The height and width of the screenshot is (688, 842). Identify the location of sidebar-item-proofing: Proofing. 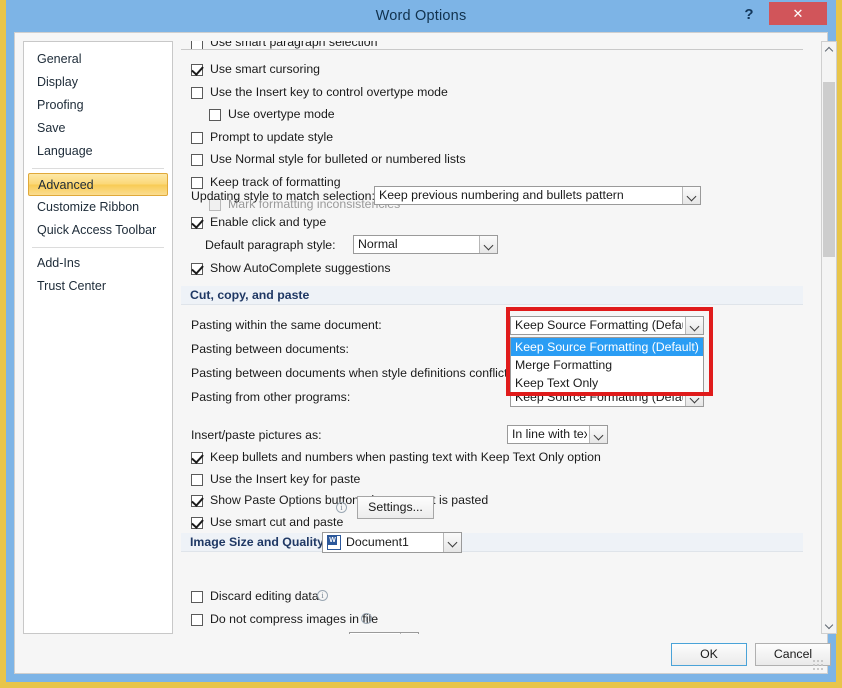
(98, 105).